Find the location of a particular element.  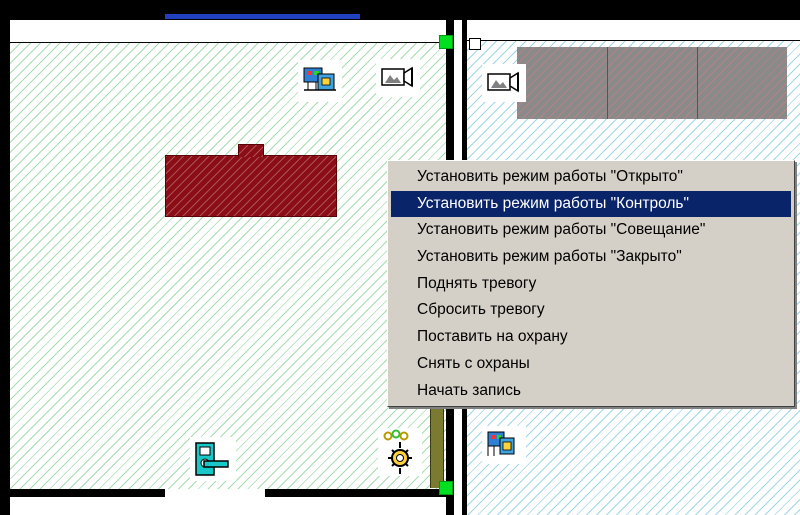

menu-item-mode-closed: Установить режим работы "Закрыто" is located at coordinates (591, 257).